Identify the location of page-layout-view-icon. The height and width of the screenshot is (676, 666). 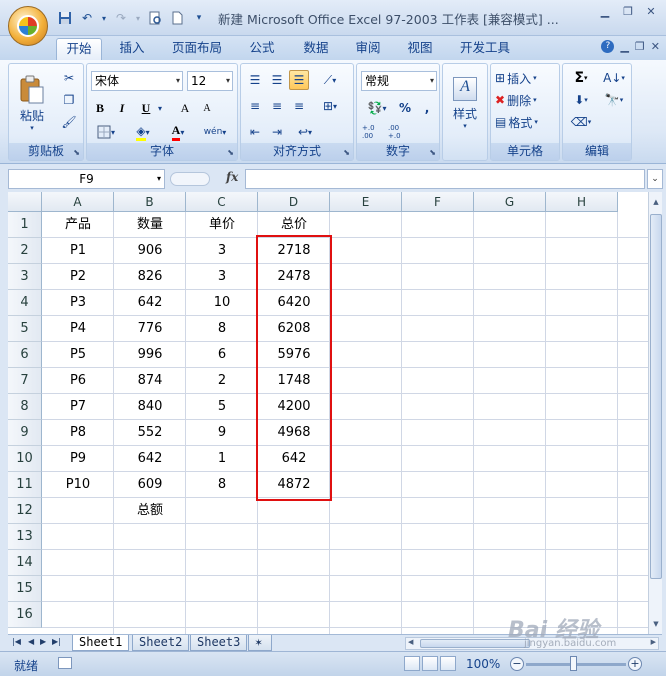
(430, 663).